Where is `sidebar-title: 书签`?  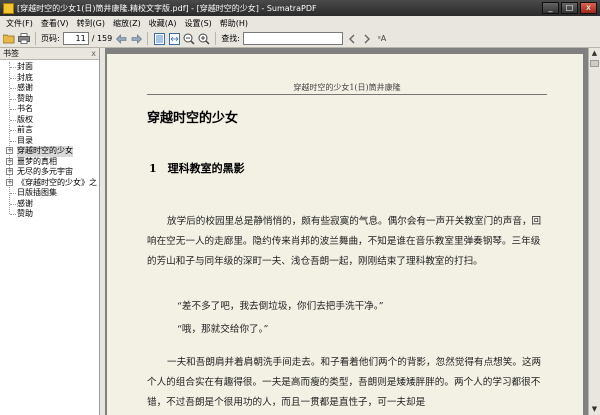
sidebar-title: 书签 is located at coordinates (11, 53).